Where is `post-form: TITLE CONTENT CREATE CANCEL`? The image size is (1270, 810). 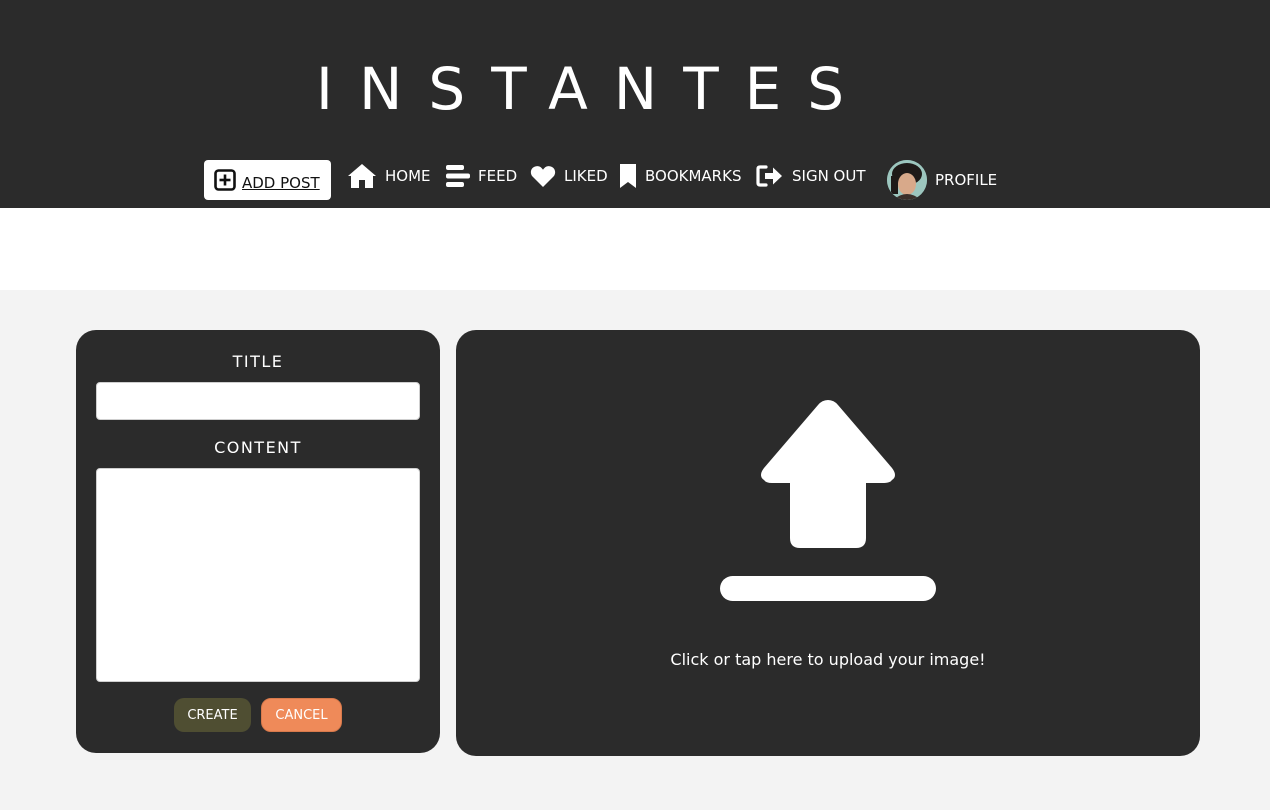
post-form: TITLE CONTENT CREATE CANCEL is located at coordinates (258, 541).